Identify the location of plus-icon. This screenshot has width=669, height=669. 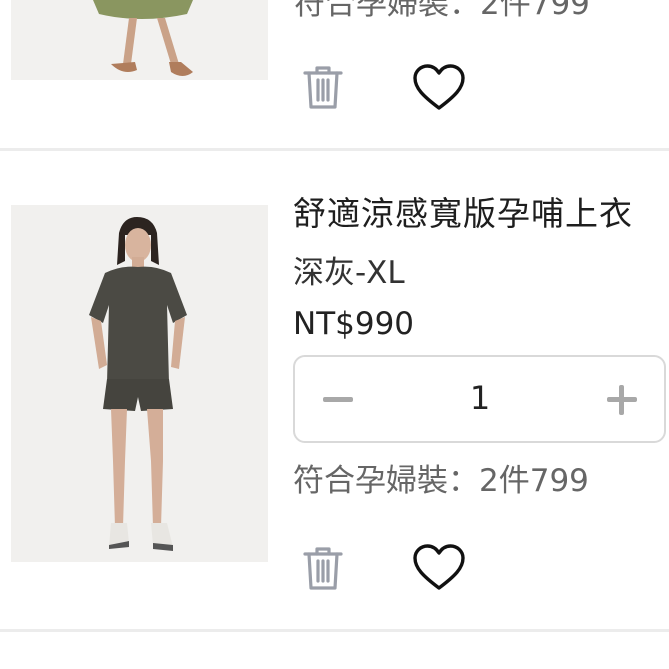
(622, 400).